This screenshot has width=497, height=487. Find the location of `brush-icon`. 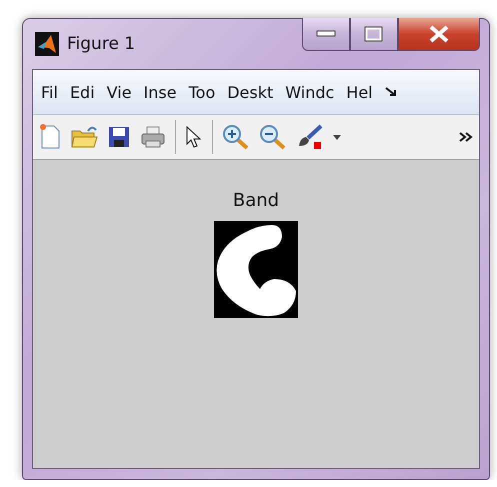

brush-icon is located at coordinates (310, 137).